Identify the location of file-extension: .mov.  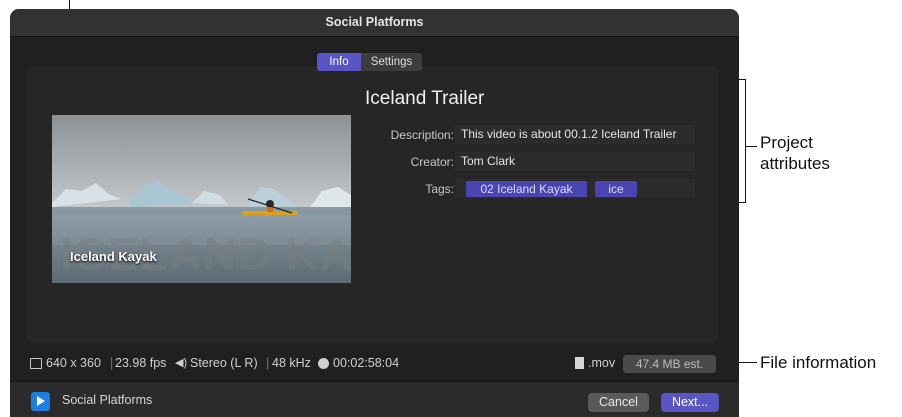
(602, 363).